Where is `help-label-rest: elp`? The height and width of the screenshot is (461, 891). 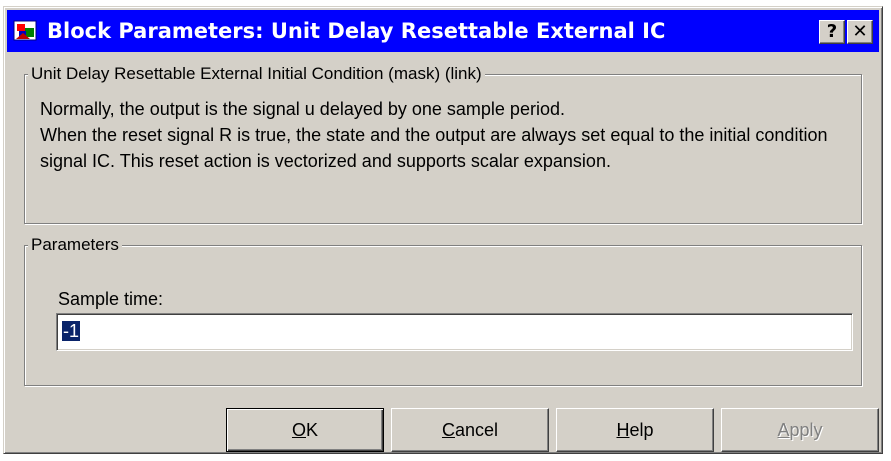 help-label-rest: elp is located at coordinates (641, 430).